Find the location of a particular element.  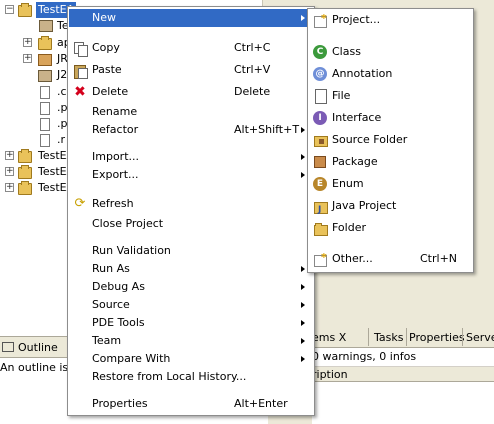

tab-outline: Outline X is located at coordinates (35, 355).